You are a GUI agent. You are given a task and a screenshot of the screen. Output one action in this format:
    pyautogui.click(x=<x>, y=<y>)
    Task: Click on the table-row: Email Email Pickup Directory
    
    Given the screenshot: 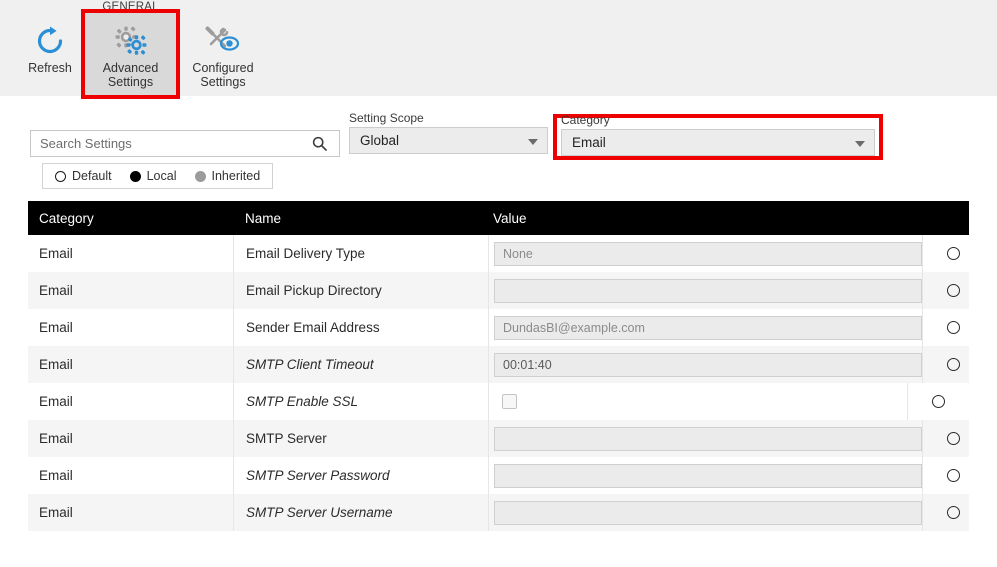 What is the action you would take?
    pyautogui.click(x=498, y=290)
    